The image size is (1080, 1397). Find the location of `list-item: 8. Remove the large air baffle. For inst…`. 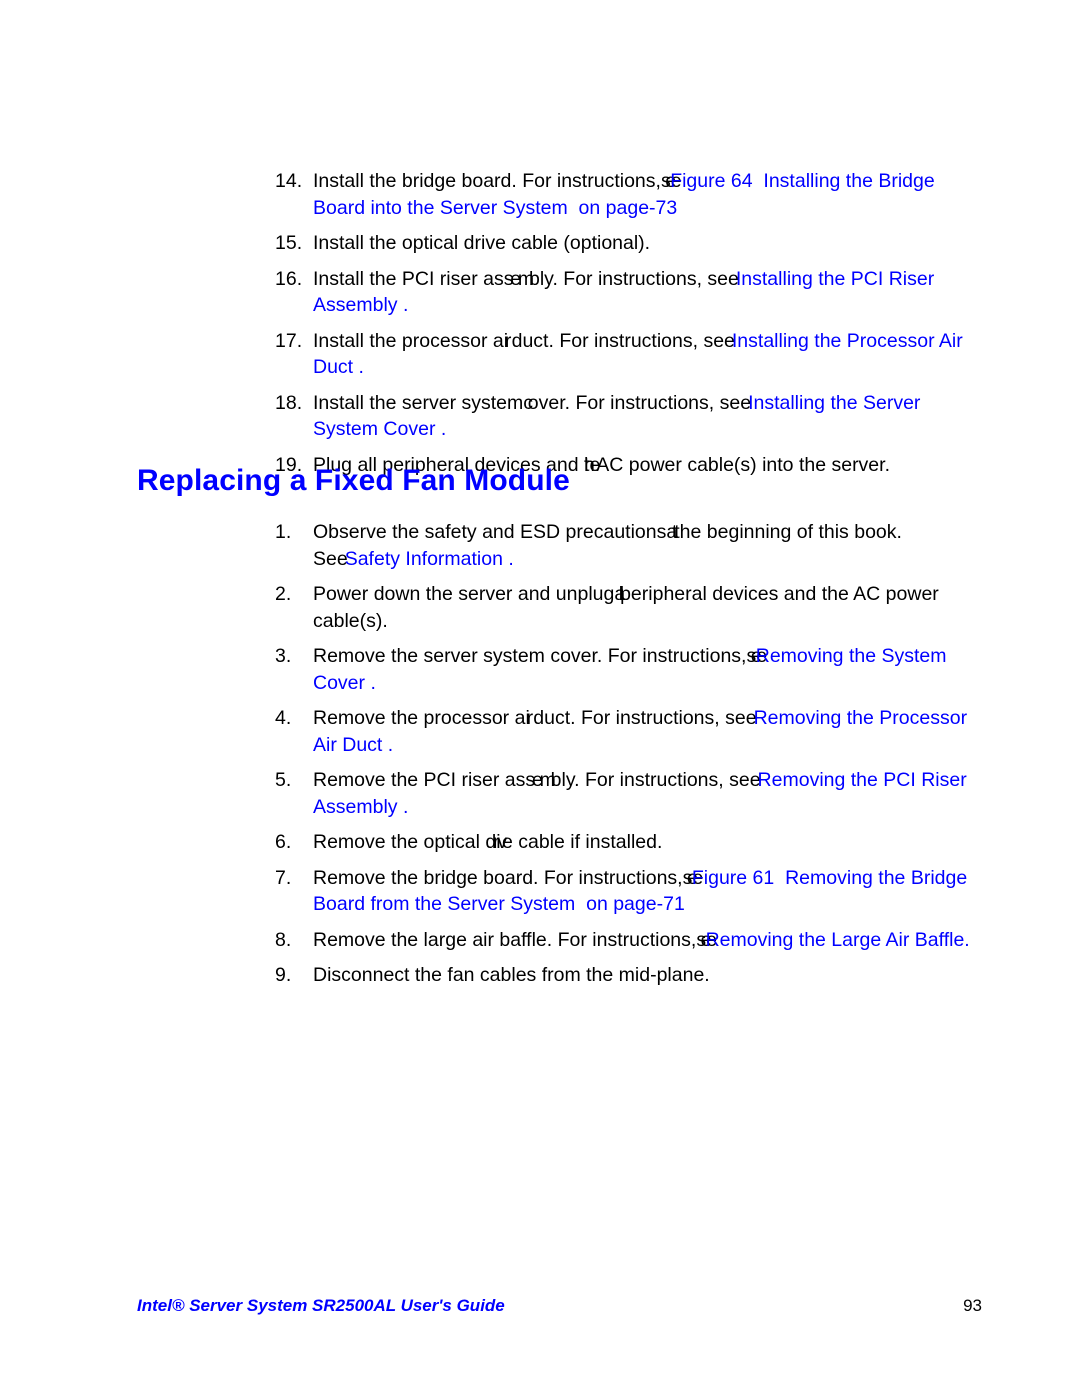

list-item: 8. Remove the large air baffle. For inst… is located at coordinates (625, 940).